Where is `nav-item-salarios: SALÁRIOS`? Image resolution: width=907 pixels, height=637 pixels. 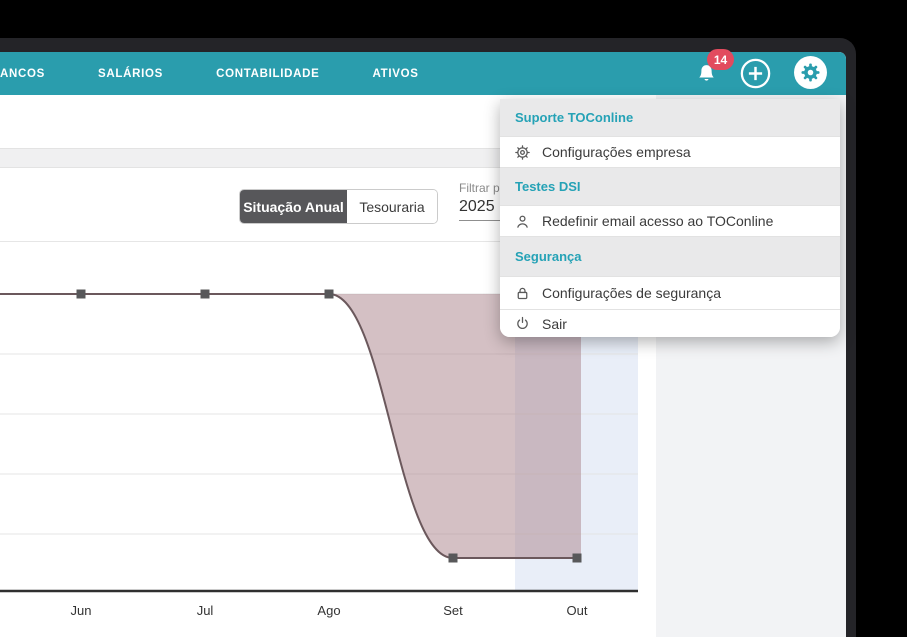 nav-item-salarios: SALÁRIOS is located at coordinates (130, 74).